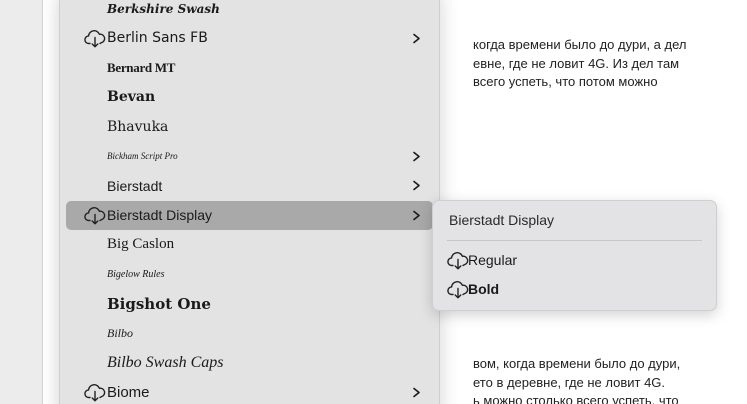  What do you see at coordinates (577, 363) in the screenshot?
I see `document-line: вом, когда времени было до дури,` at bounding box center [577, 363].